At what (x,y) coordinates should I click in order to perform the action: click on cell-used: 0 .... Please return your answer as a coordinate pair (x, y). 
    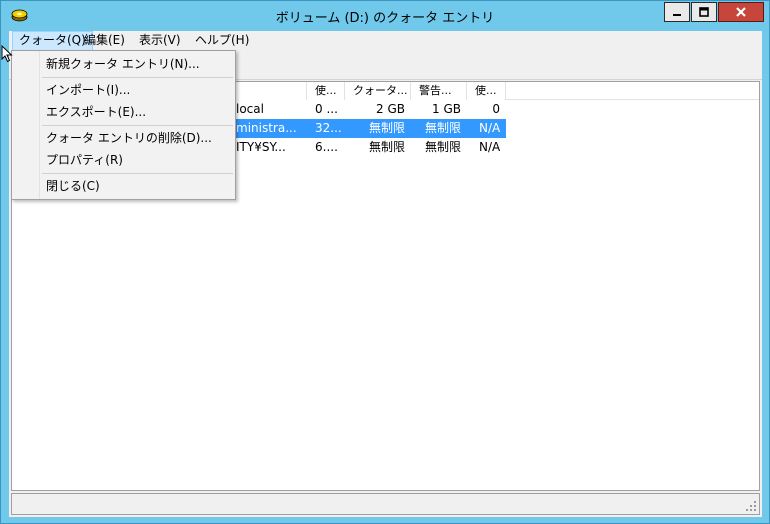
    Looking at the image, I should click on (326, 109).